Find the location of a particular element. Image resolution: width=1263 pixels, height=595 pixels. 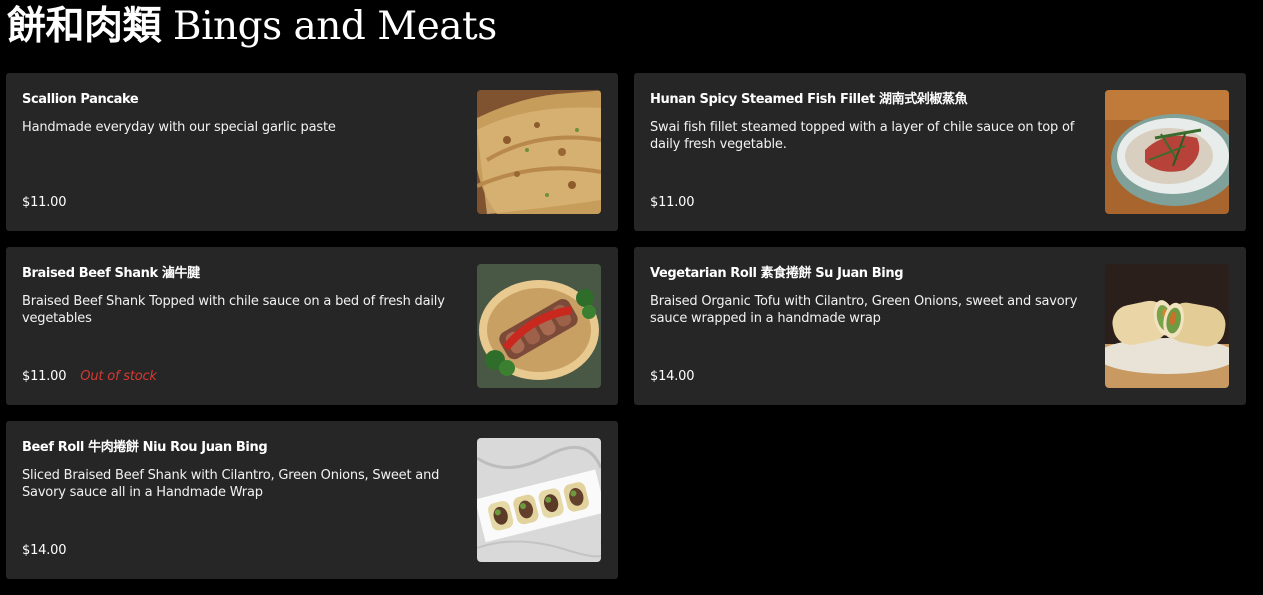

menu-item-footer: $11.00 Out of stock is located at coordinates (89, 377).